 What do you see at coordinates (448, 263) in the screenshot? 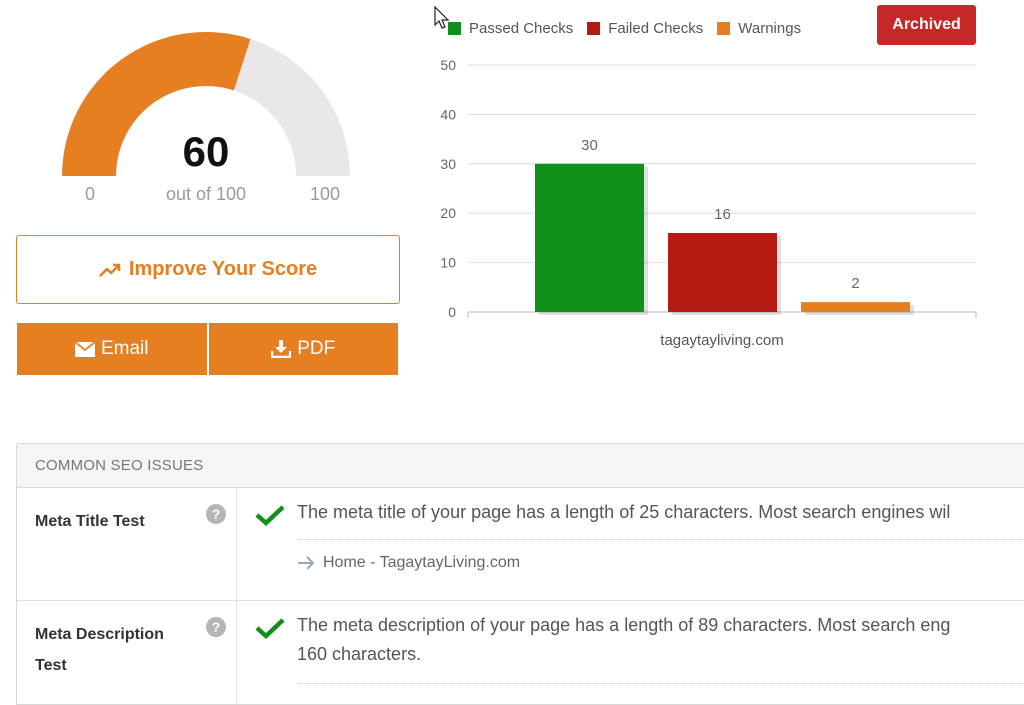
I see `y-tick-label: 10` at bounding box center [448, 263].